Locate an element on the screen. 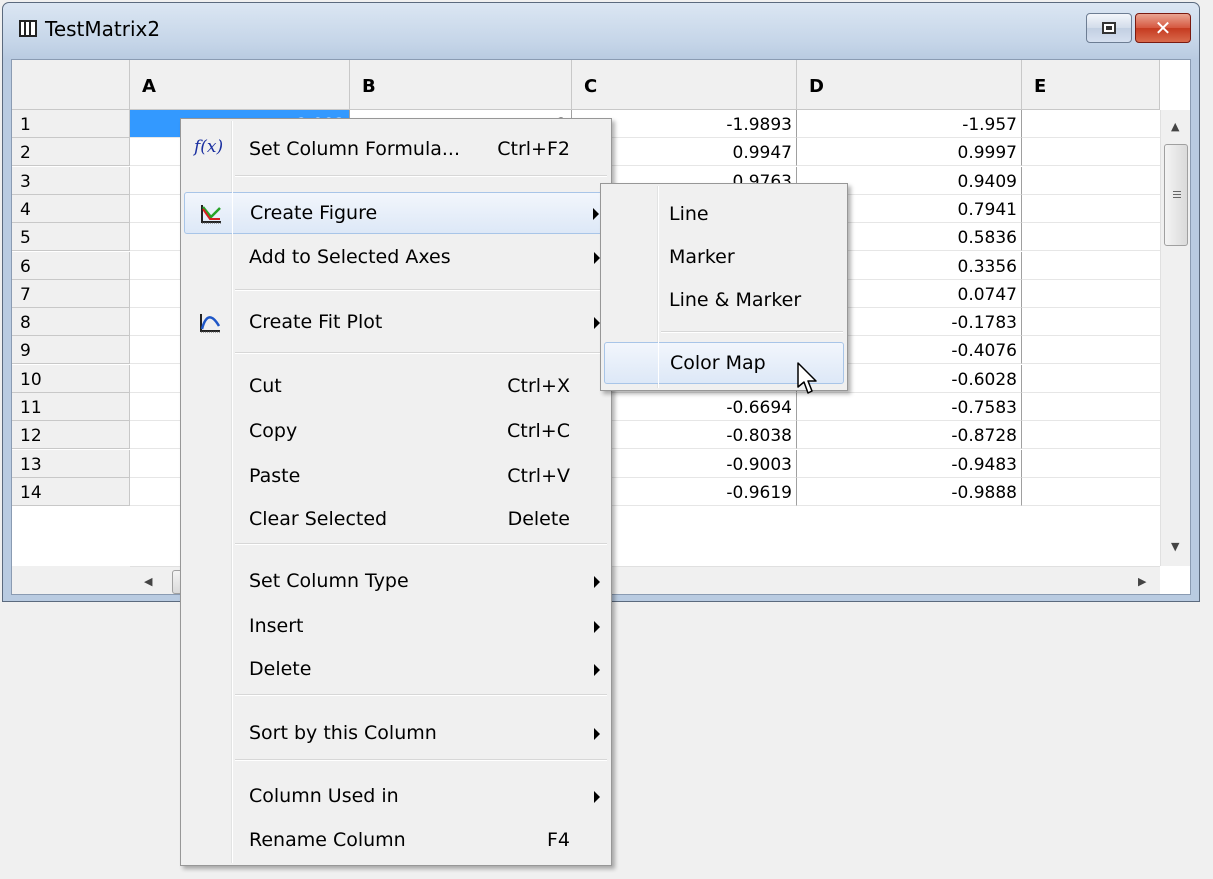 Image resolution: width=1213 pixels, height=879 pixels. menu-item-label: Paste is located at coordinates (275, 476).